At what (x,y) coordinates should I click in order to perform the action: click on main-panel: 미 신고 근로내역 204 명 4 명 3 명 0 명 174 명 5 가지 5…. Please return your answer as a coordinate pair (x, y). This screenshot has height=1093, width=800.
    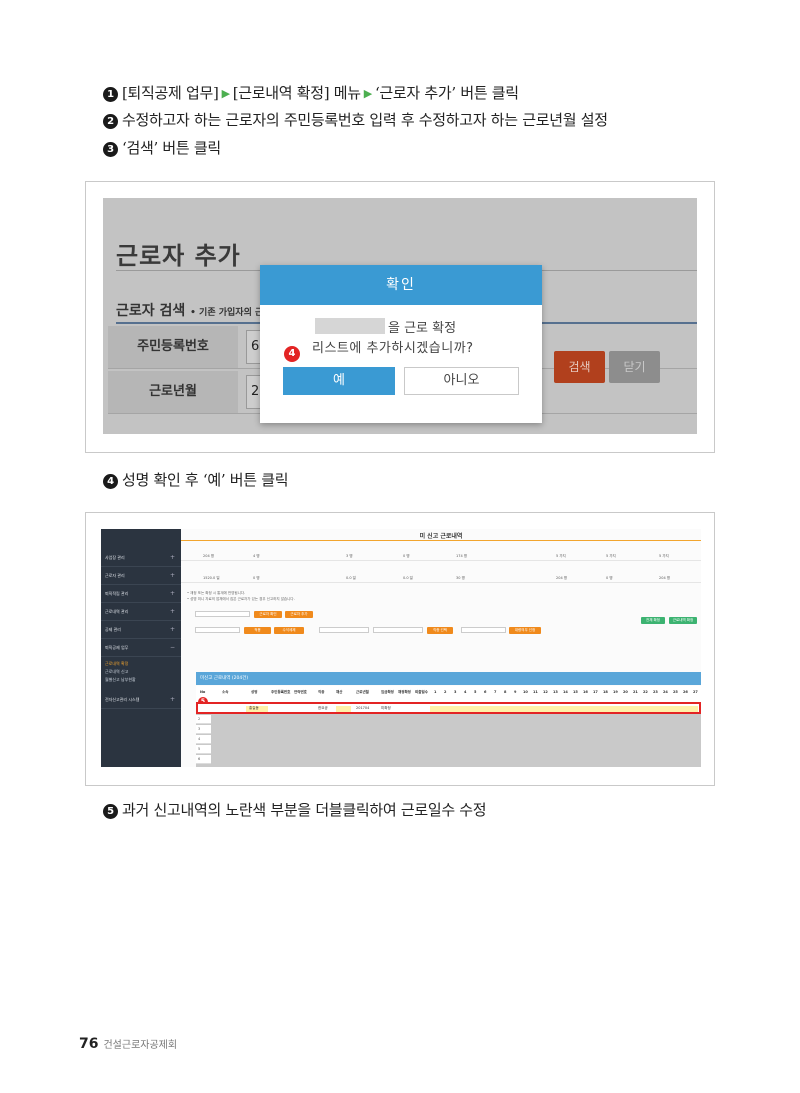
    Looking at the image, I should click on (441, 648).